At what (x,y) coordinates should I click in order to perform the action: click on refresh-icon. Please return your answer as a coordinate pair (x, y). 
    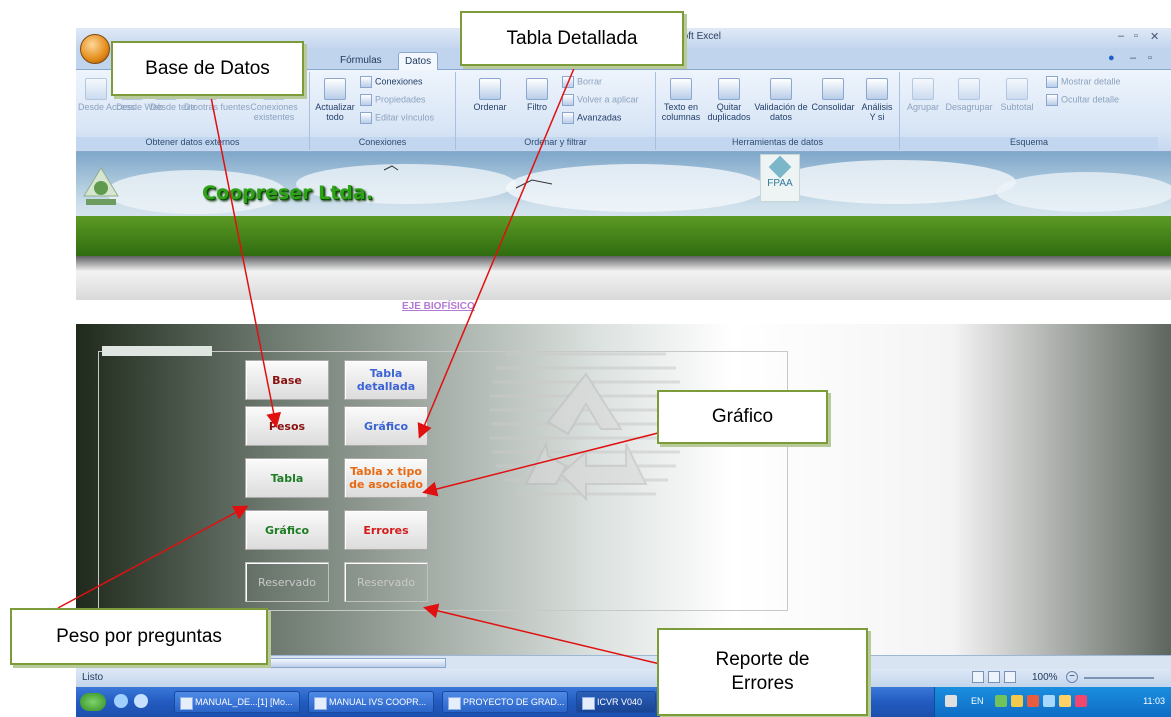
    Looking at the image, I should click on (335, 89).